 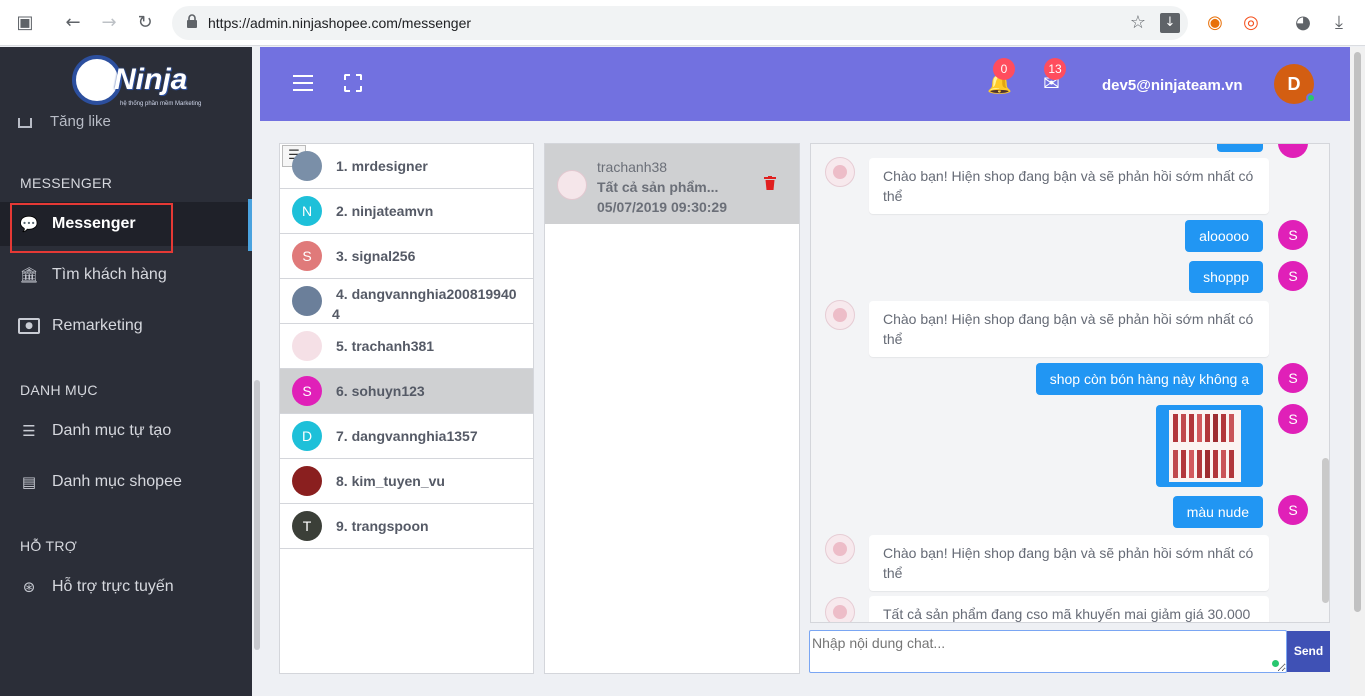 What do you see at coordinates (805, 84) in the screenshot?
I see `topbar: 🔔 0 ✉ 13 dev5@ninjateam.vn D` at bounding box center [805, 84].